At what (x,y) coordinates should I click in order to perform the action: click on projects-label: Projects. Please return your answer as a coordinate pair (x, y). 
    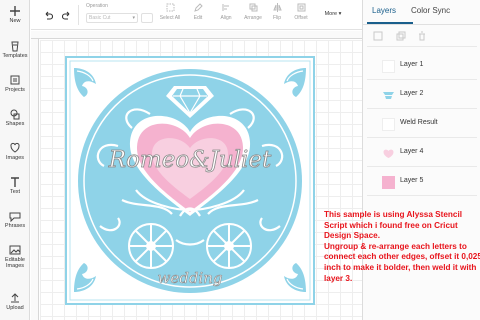
    Looking at the image, I should click on (15, 90).